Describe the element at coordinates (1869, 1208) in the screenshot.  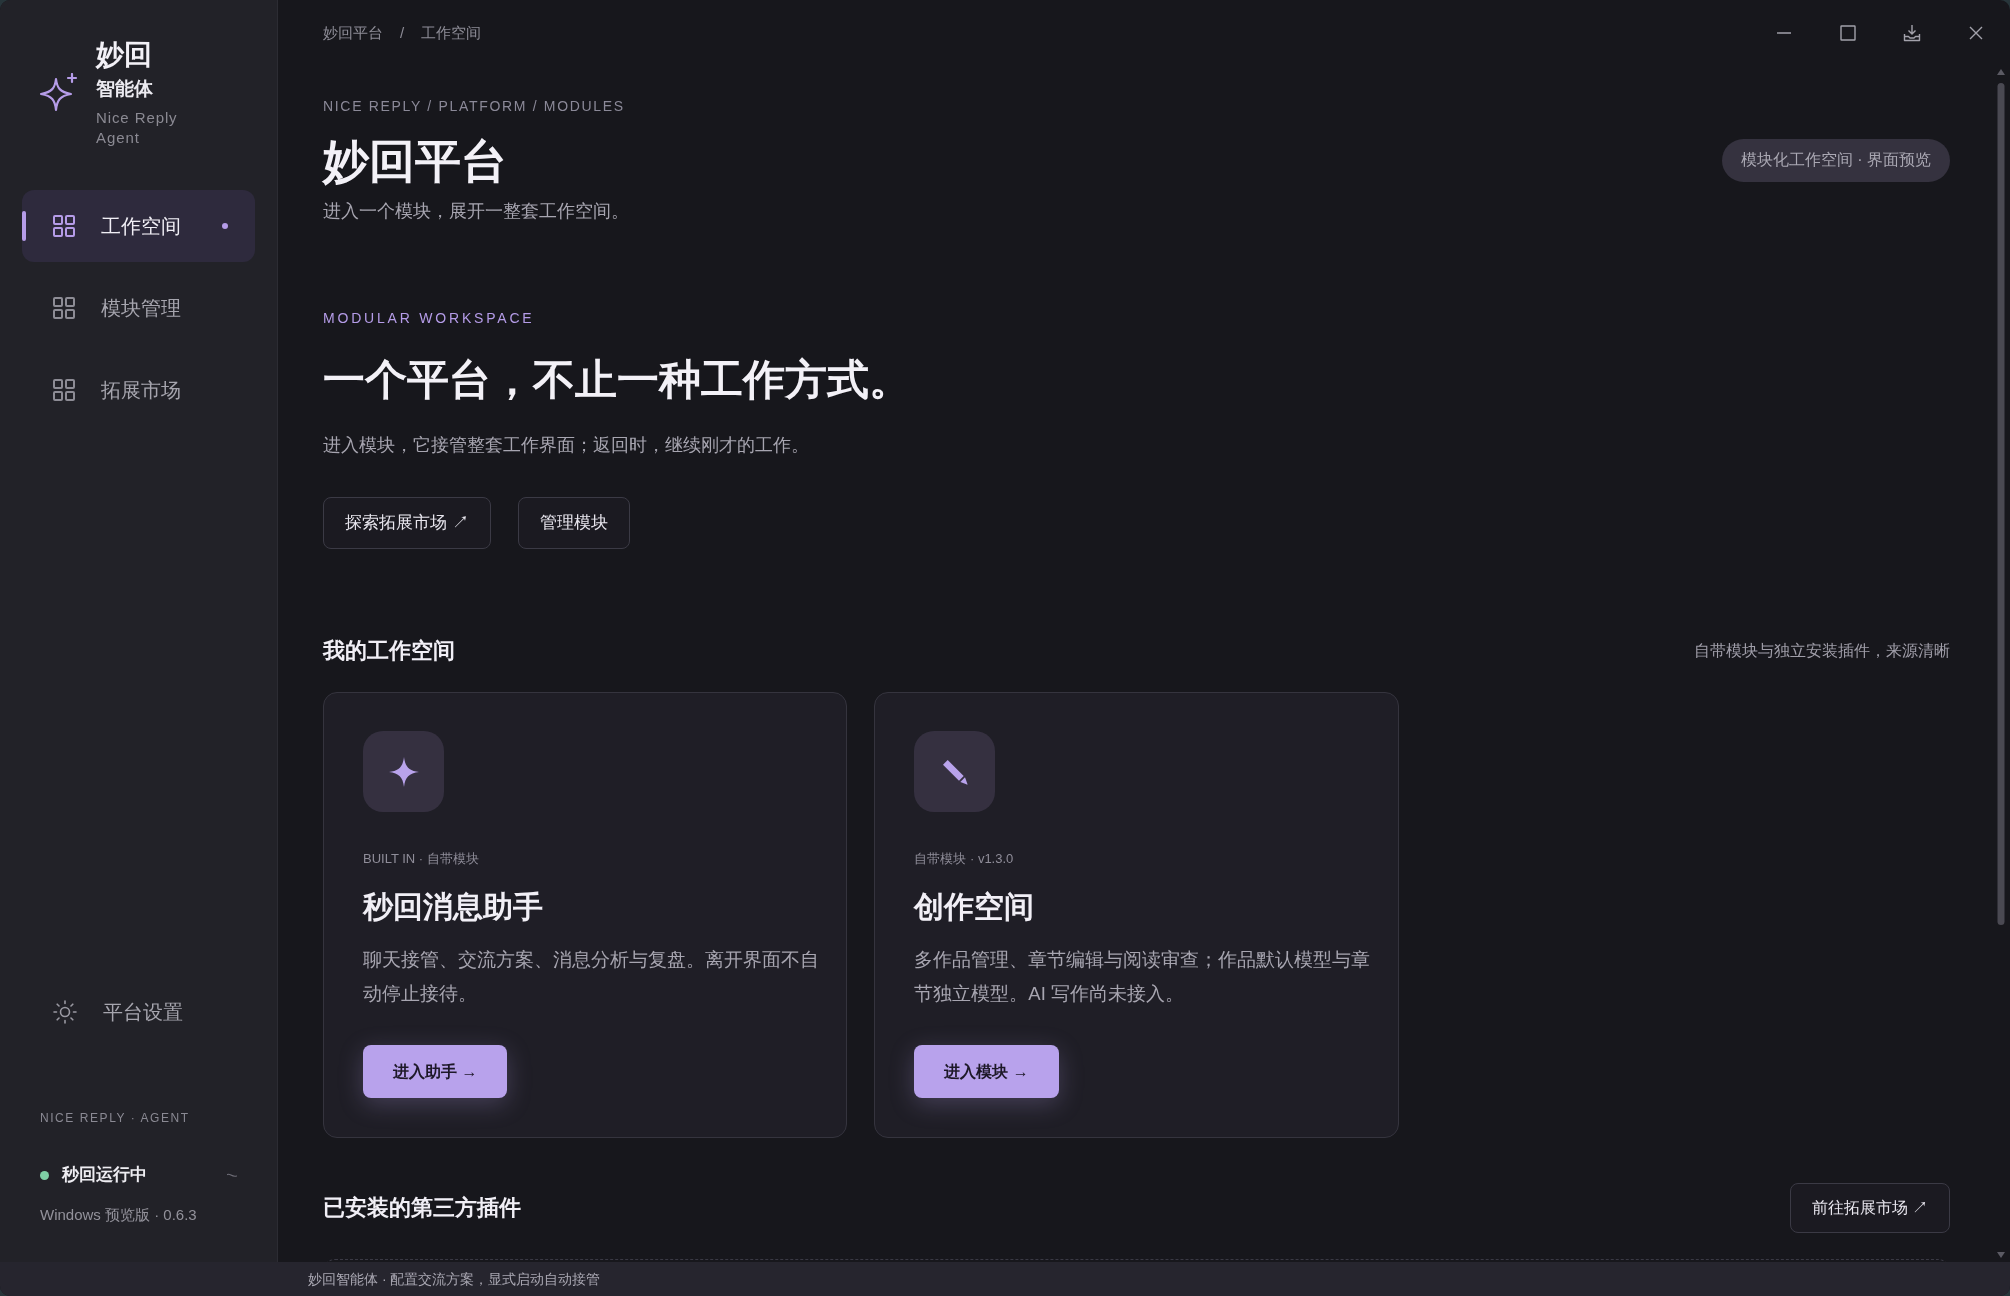
I see `marketplace-button: 前往拓展市场 ↗` at that location.